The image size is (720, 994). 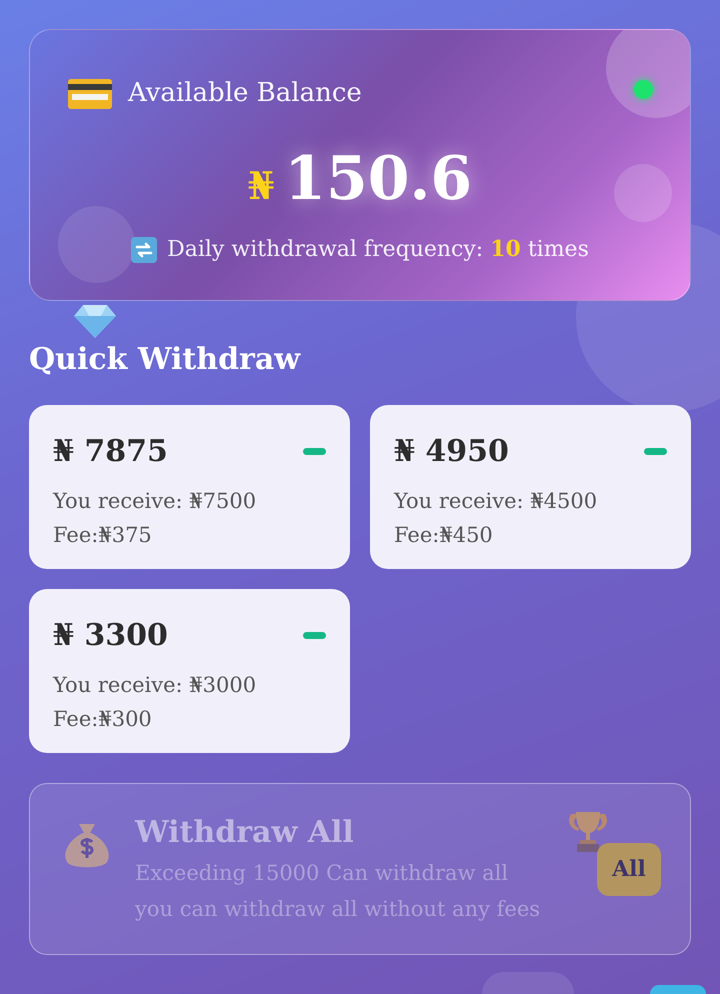 I want to click on fee-amount: Fee:₦375, so click(x=103, y=535).